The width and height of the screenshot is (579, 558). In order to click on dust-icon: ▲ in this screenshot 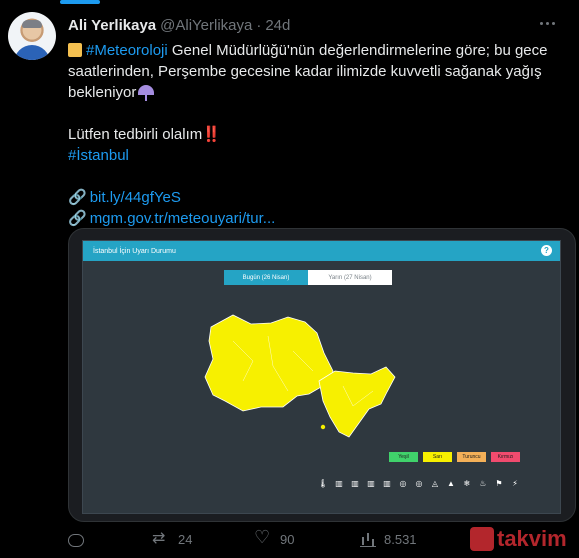, I will do `click(451, 483)`.